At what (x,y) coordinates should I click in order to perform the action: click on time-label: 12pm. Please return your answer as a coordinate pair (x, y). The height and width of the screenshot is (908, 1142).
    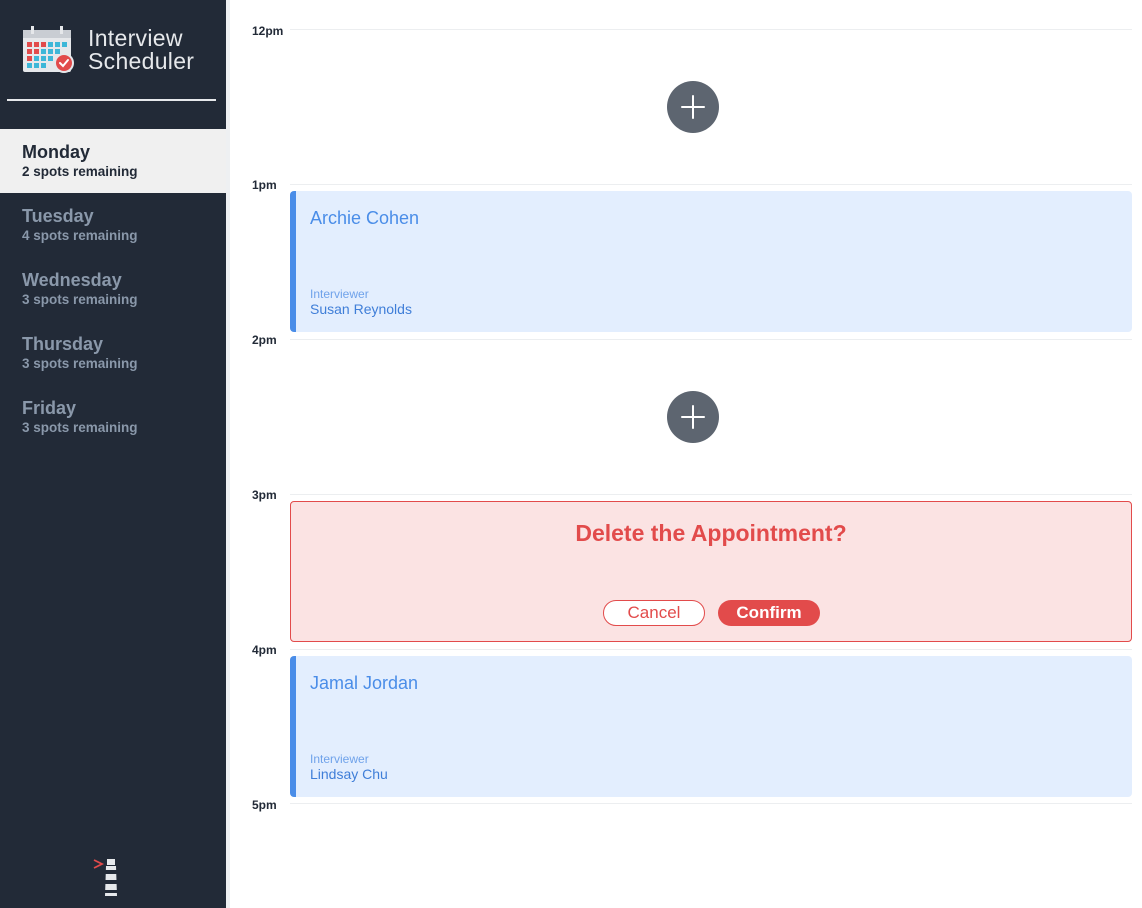
    Looking at the image, I should click on (268, 31).